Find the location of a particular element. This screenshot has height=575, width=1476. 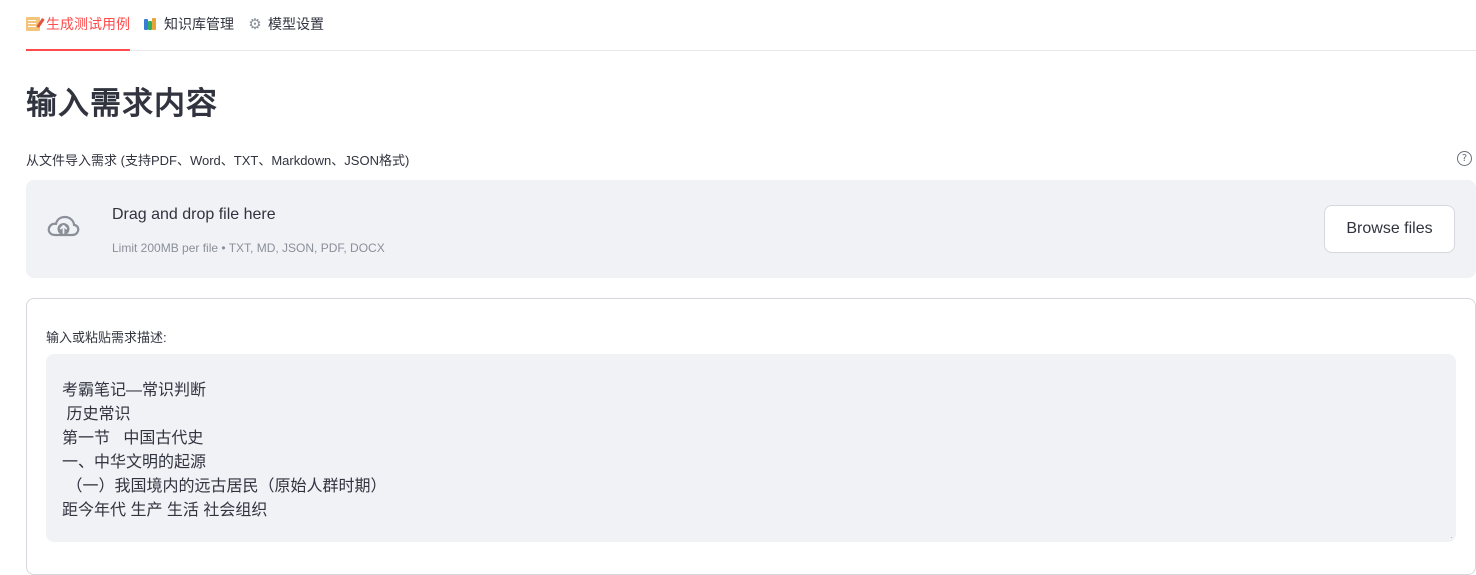

tab-label: 模型设置 is located at coordinates (296, 24).